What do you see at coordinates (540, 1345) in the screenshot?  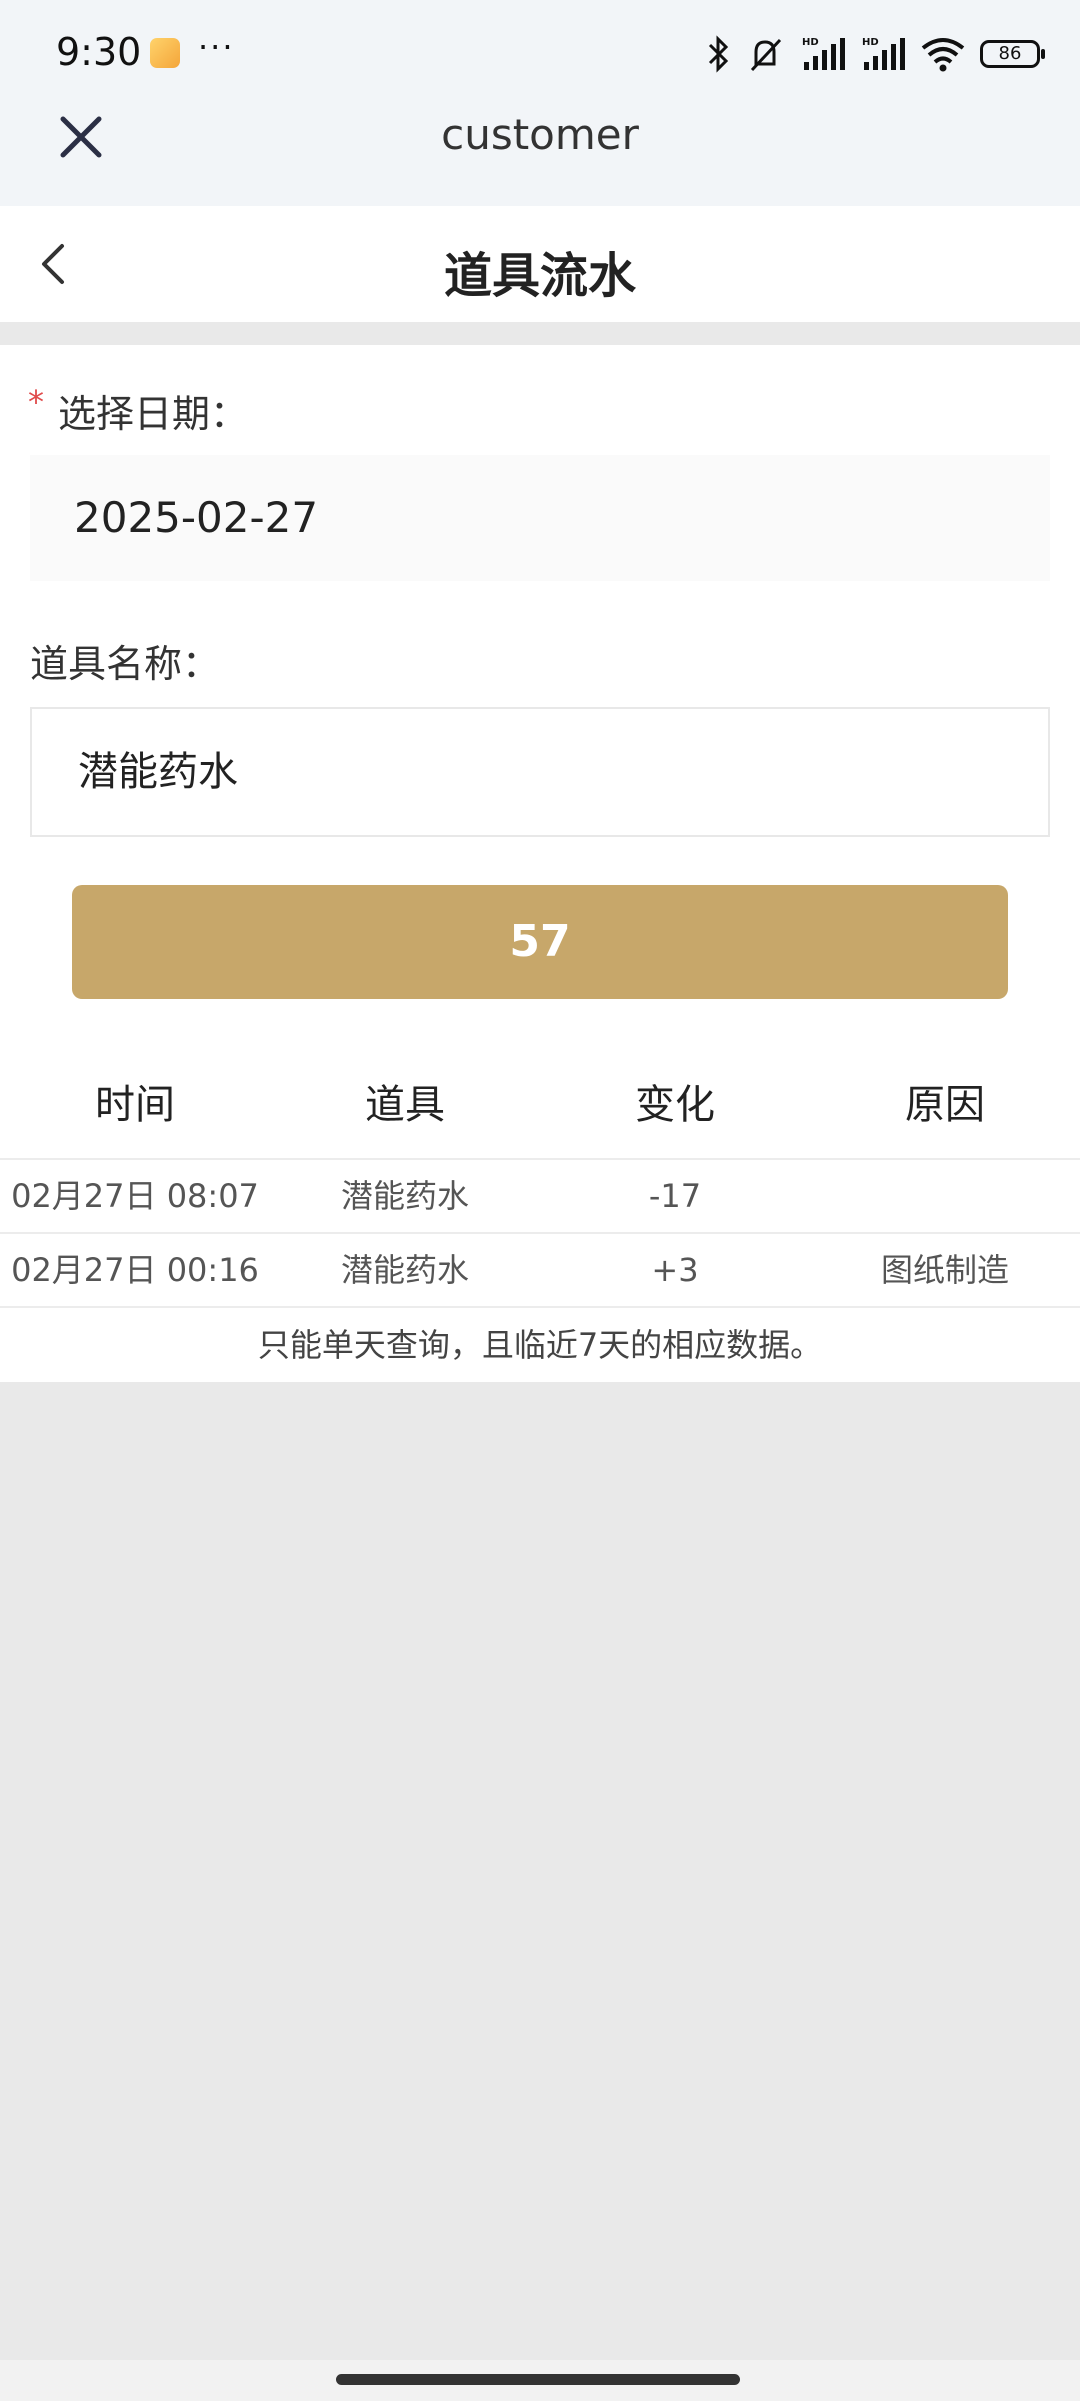 I see `query-note: 只能单天查询，且临近7天的相应数据。` at bounding box center [540, 1345].